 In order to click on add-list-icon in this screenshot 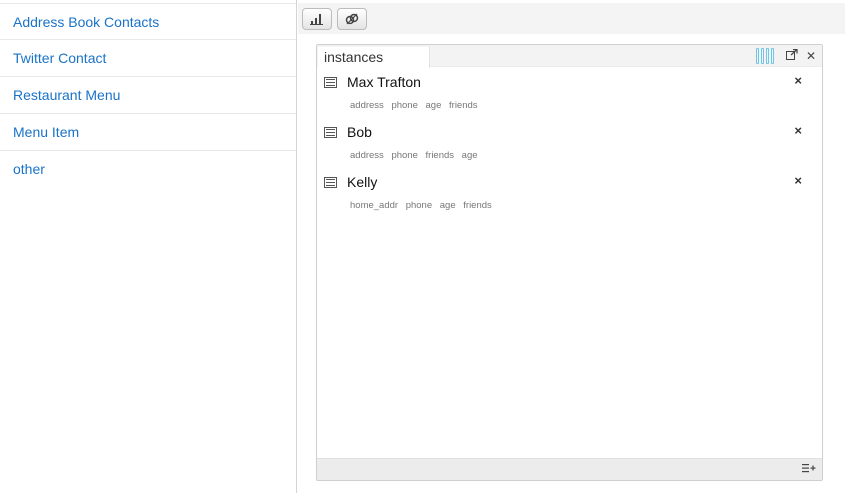, I will do `click(809, 469)`.